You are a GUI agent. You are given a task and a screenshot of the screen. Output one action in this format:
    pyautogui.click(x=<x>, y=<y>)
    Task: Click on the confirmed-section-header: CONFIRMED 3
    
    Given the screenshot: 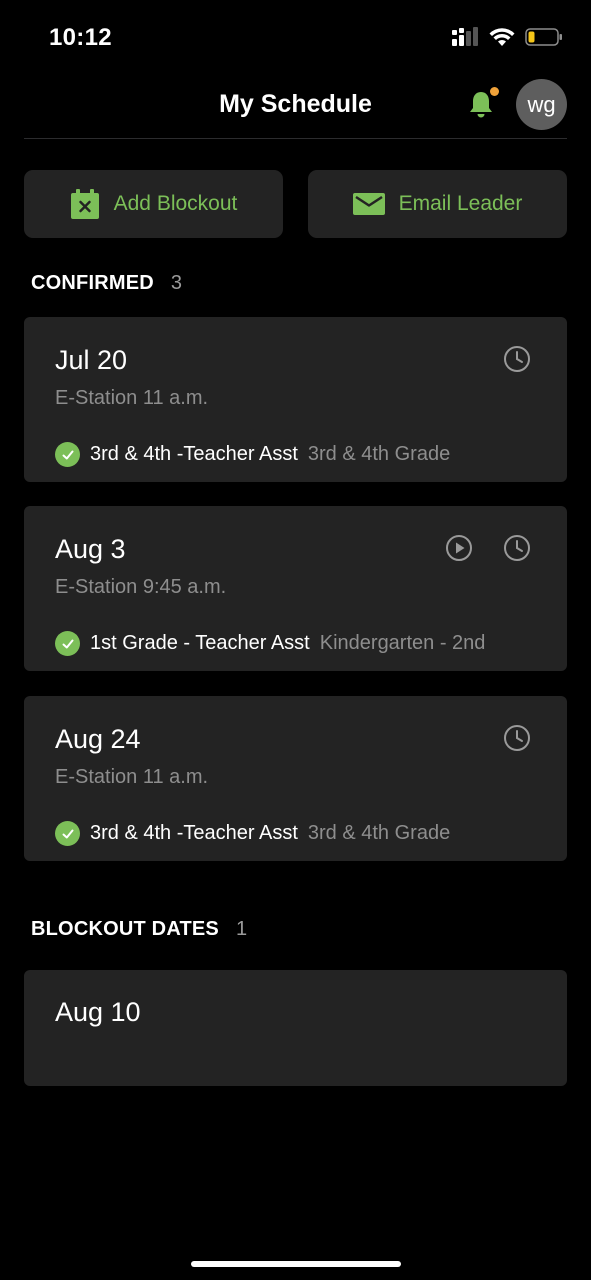 What is the action you would take?
    pyautogui.click(x=106, y=283)
    